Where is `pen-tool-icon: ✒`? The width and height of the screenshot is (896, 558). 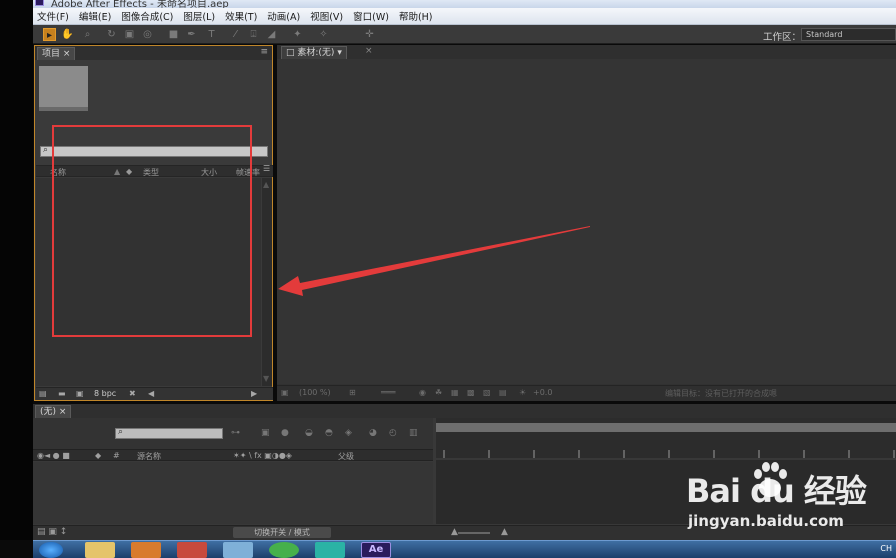
pen-tool-icon: ✒ is located at coordinates (191, 34).